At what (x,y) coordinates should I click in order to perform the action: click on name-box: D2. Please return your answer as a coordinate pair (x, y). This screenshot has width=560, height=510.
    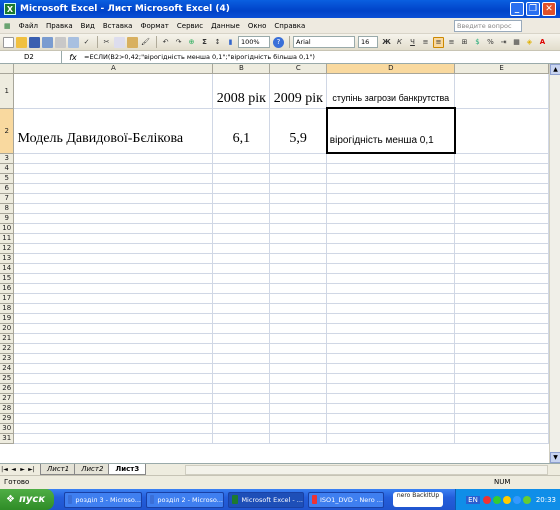
    Looking at the image, I should click on (31, 57).